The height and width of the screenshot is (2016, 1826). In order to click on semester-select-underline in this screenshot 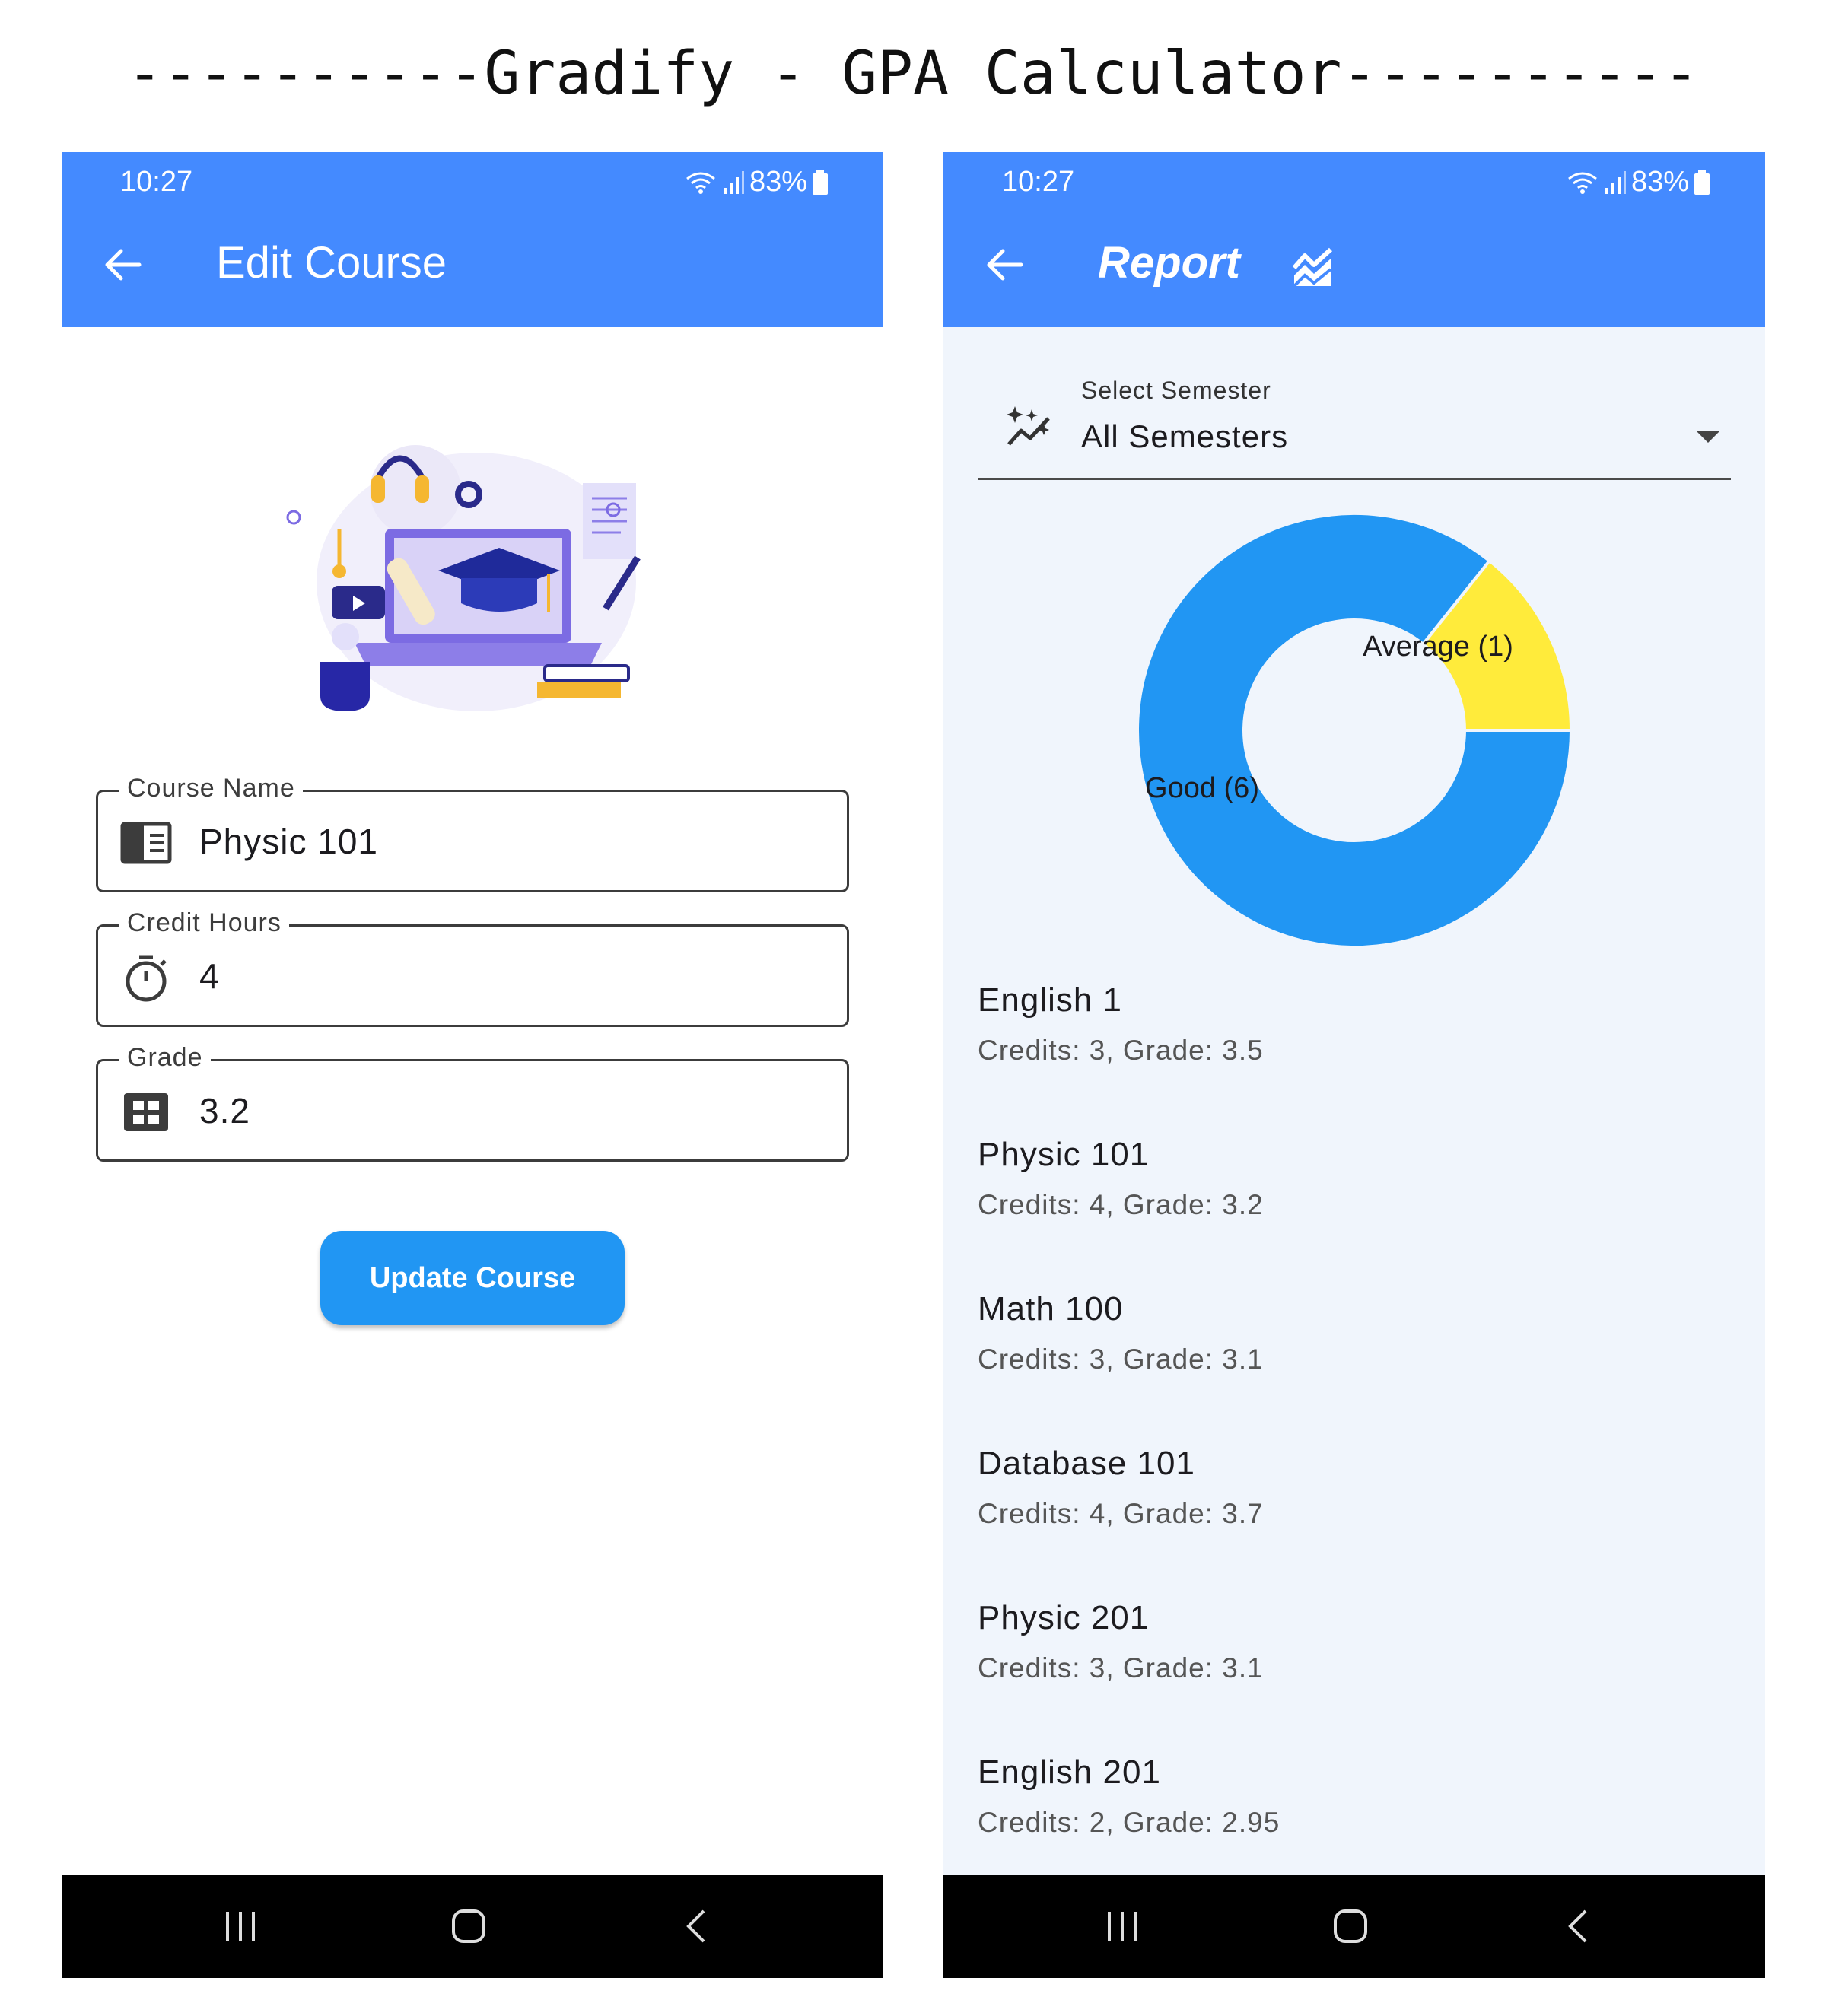, I will do `click(1354, 479)`.